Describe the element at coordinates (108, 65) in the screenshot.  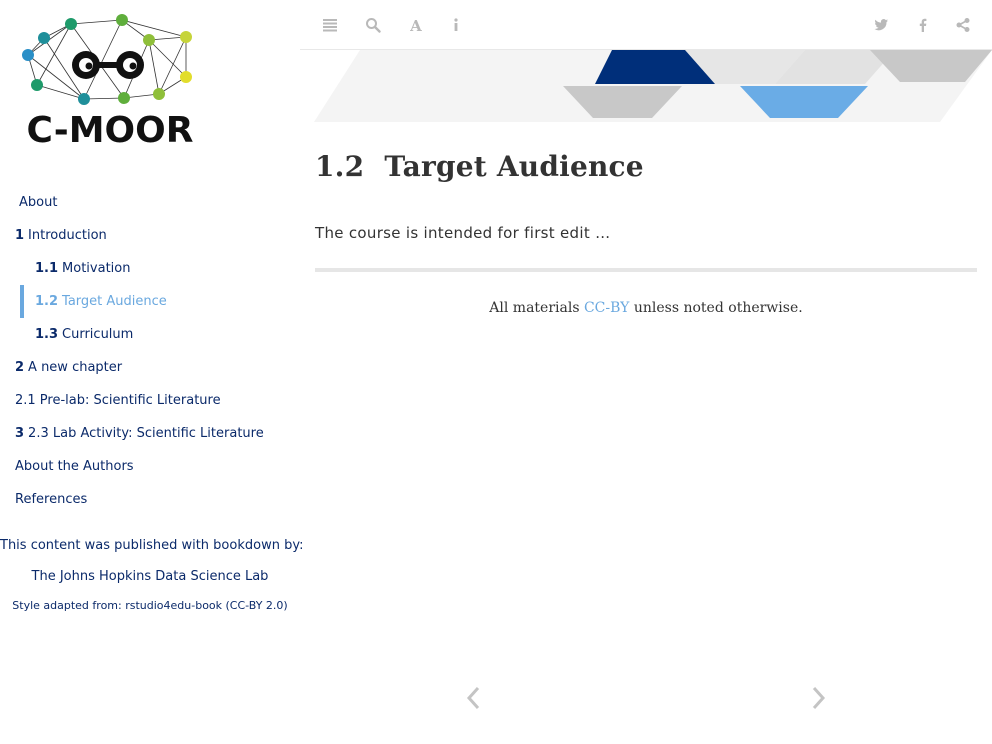
I see `goggles-icon` at that location.